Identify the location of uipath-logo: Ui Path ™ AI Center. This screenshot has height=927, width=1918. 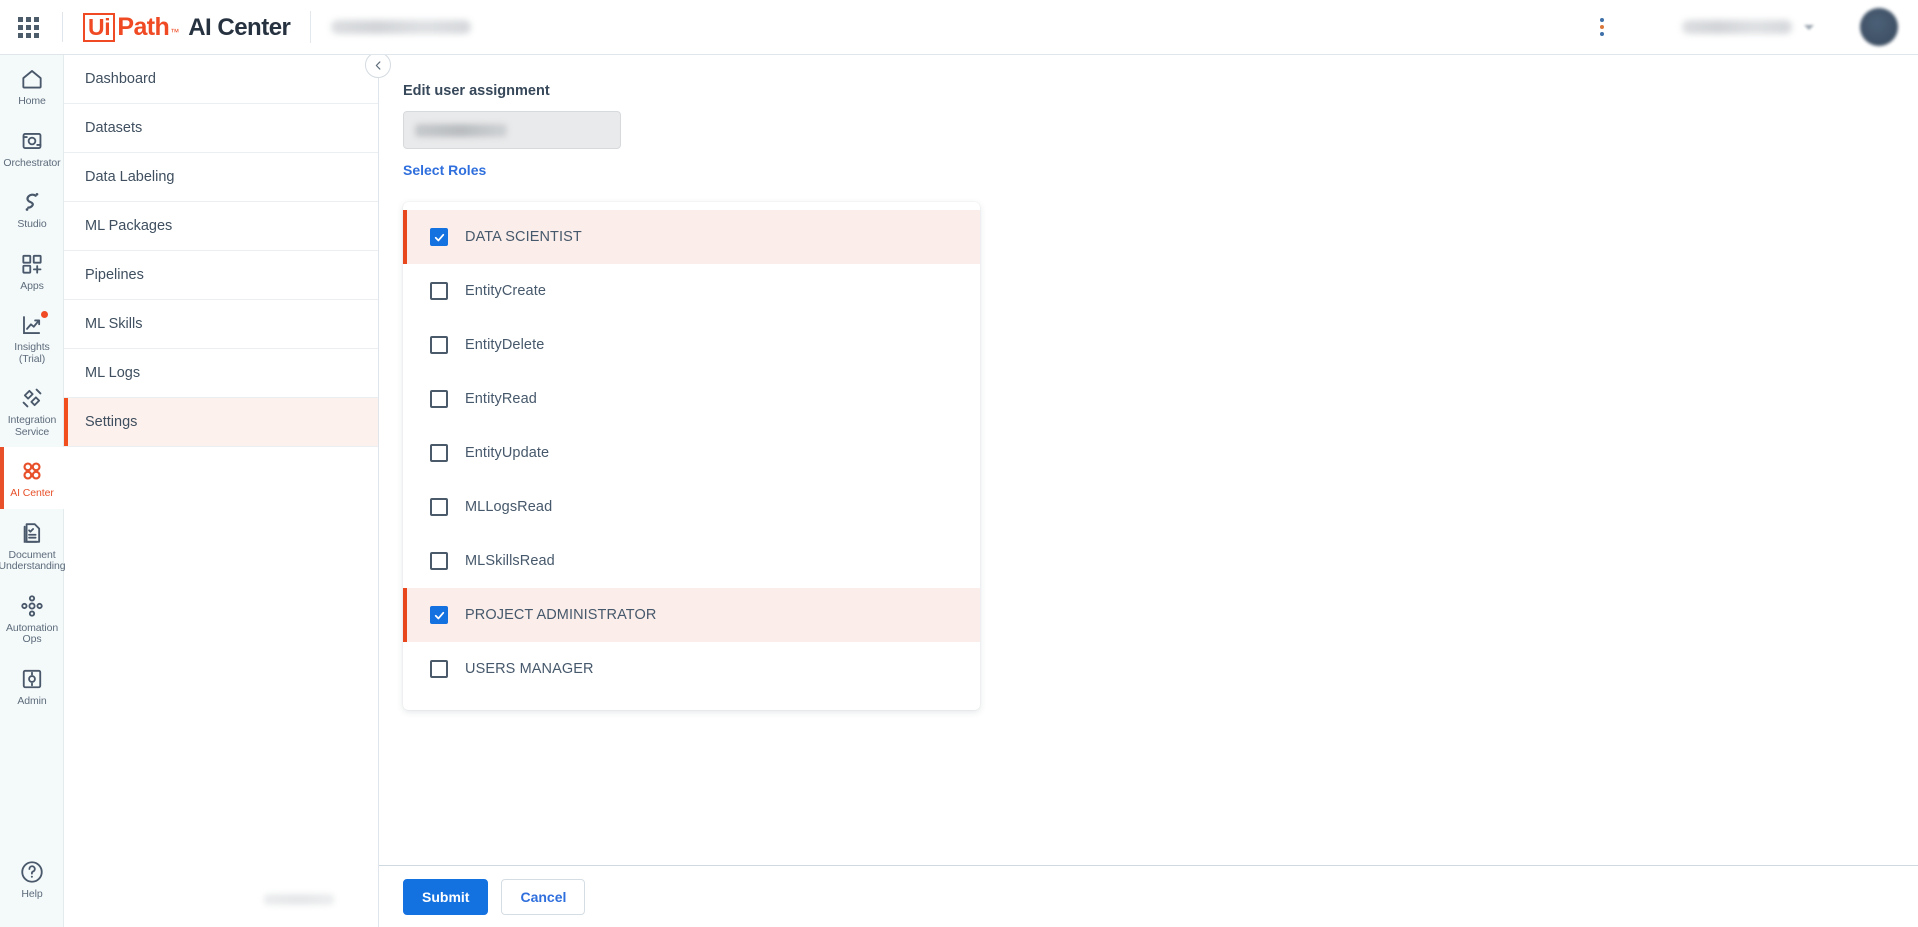
(187, 27).